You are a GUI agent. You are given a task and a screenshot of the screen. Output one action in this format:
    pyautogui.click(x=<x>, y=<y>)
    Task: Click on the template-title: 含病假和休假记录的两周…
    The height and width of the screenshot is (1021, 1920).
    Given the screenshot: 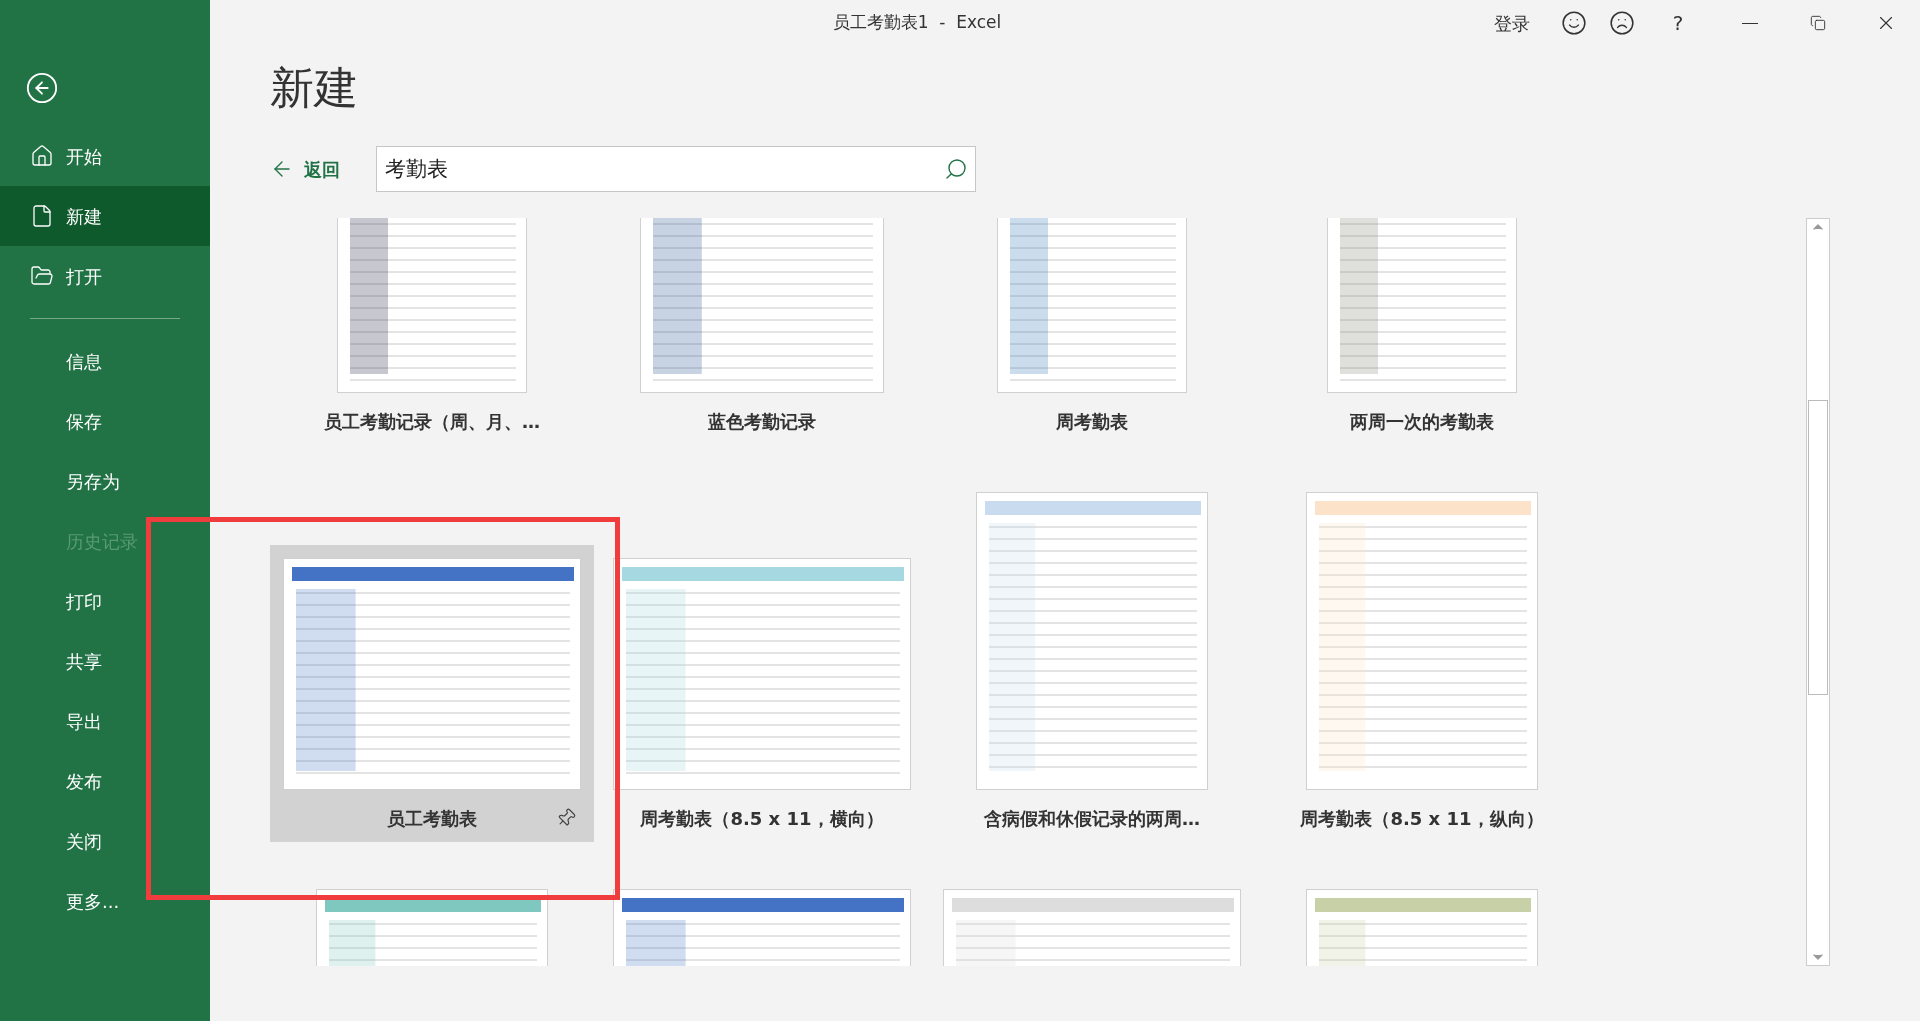 What is the action you would take?
    pyautogui.click(x=1092, y=818)
    